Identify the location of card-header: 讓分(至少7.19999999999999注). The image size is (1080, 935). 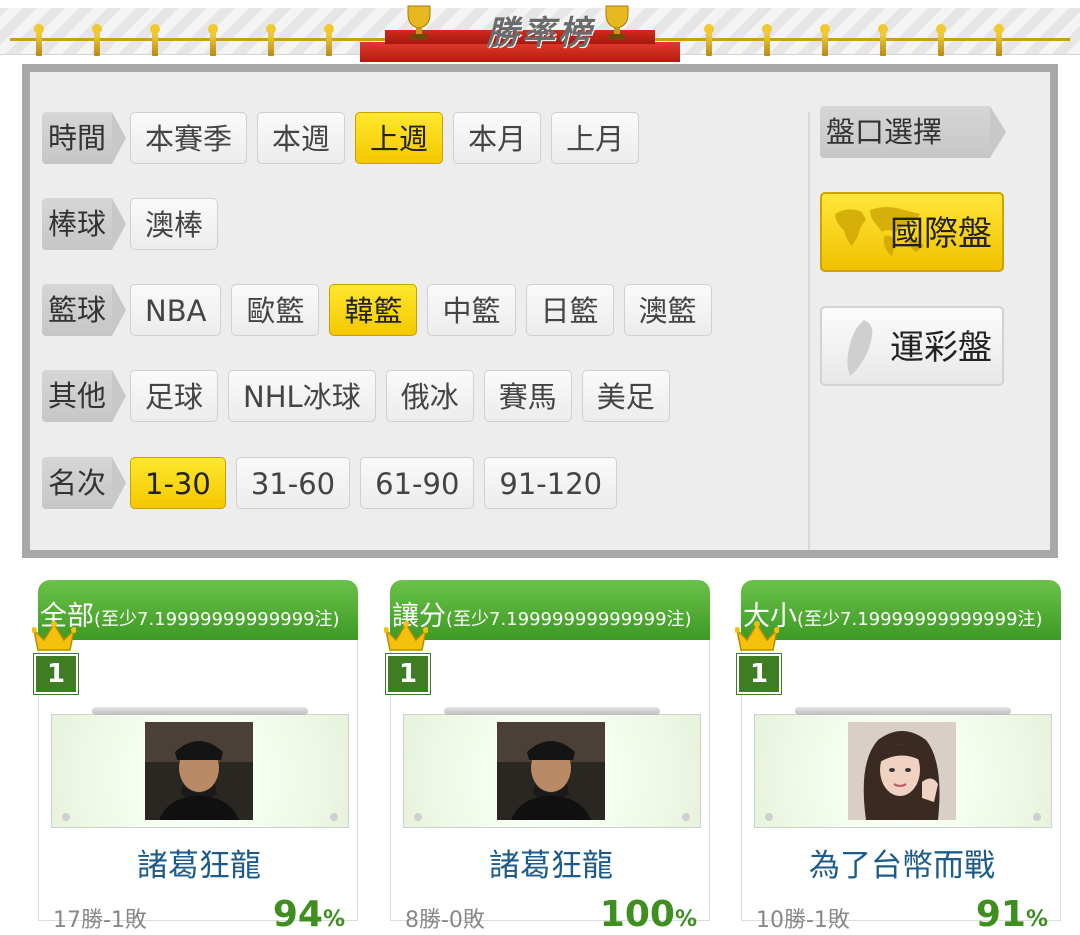
(550, 610).